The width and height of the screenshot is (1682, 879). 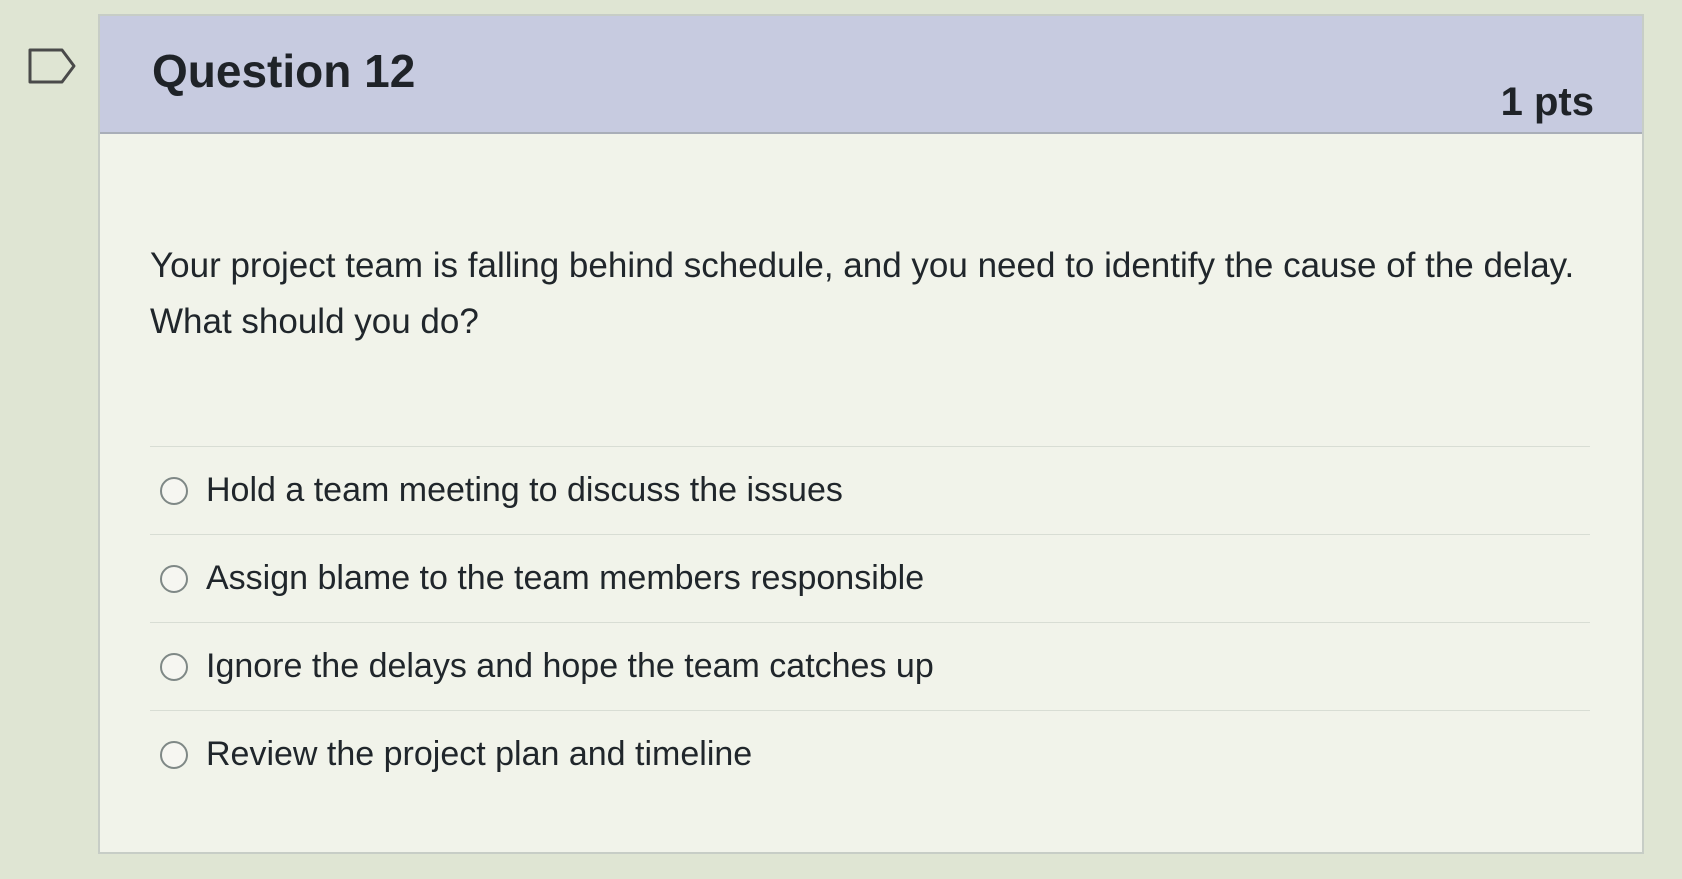 I want to click on answer-option-4: Review the project plan and timeline, so click(x=870, y=754).